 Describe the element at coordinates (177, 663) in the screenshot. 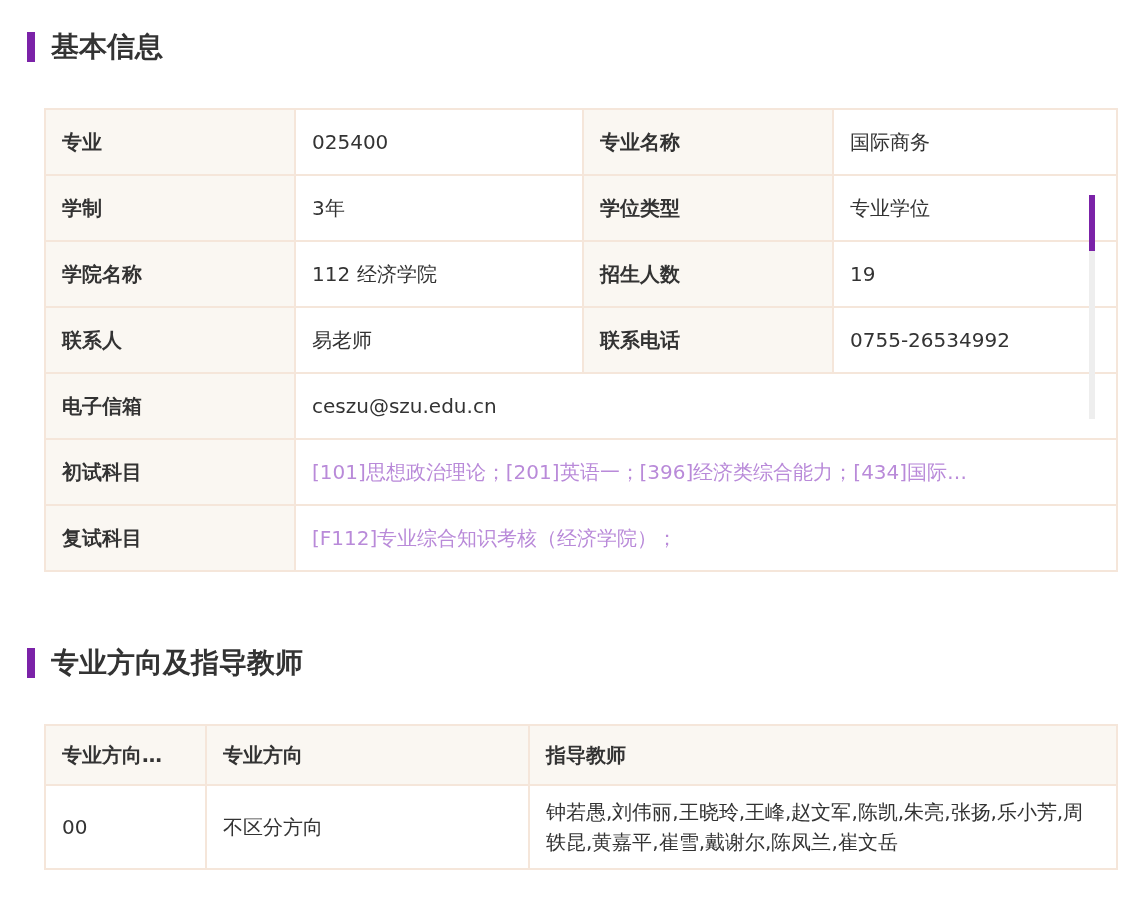

I see `section-title: 专业方向及指导教师` at that location.